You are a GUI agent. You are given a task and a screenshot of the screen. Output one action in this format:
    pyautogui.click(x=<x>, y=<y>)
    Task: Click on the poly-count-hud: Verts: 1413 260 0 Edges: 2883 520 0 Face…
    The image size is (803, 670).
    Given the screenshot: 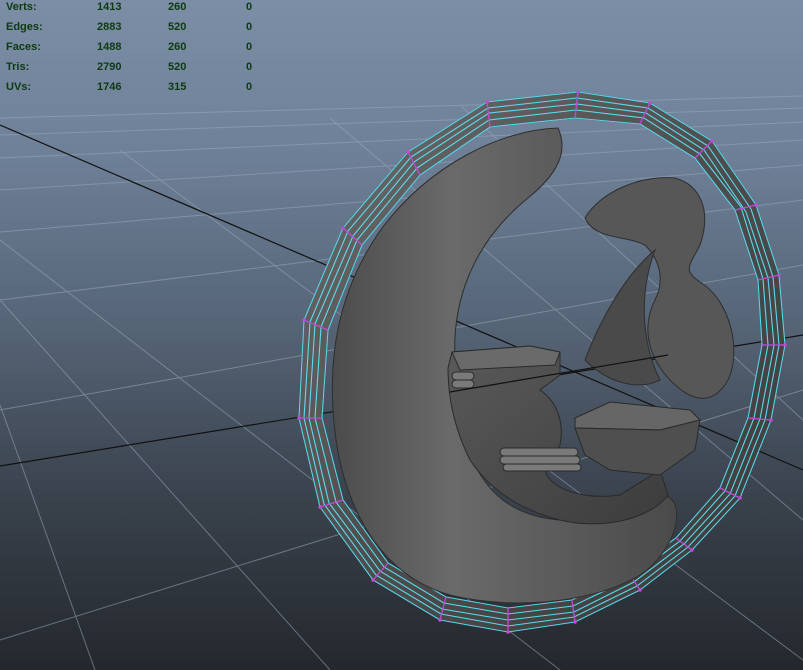 What is the action you would take?
    pyautogui.click(x=136, y=50)
    